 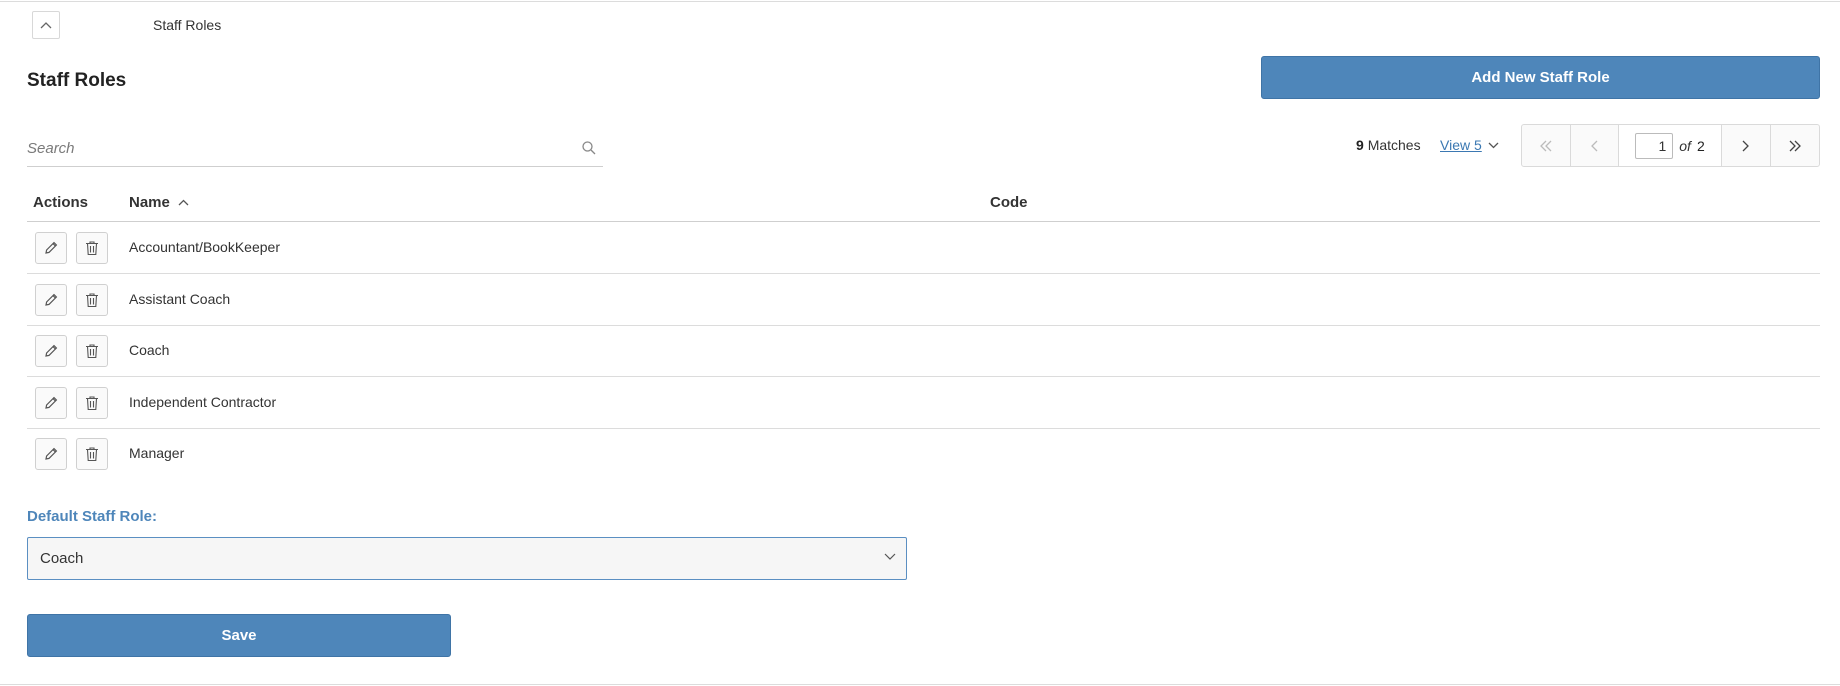 I want to click on chevron-up-icon, so click(x=46, y=25).